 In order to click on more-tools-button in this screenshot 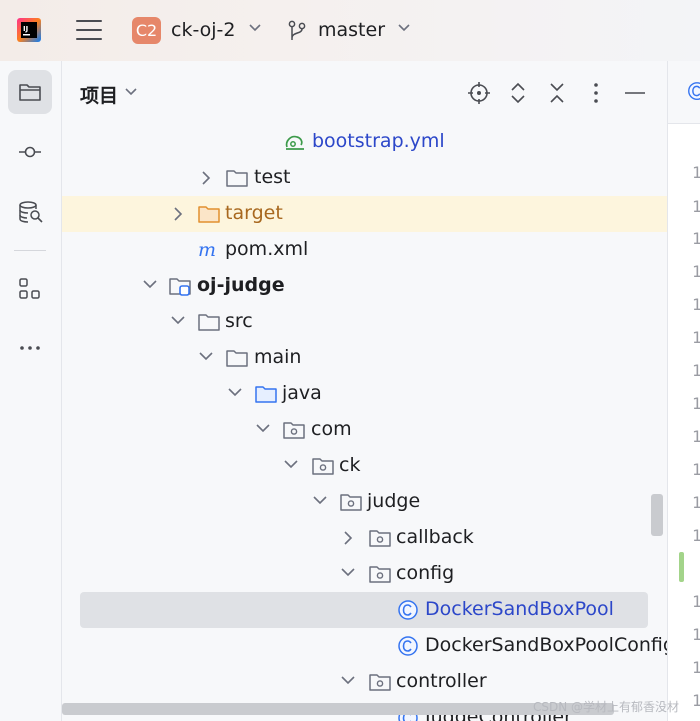, I will do `click(30, 348)`.